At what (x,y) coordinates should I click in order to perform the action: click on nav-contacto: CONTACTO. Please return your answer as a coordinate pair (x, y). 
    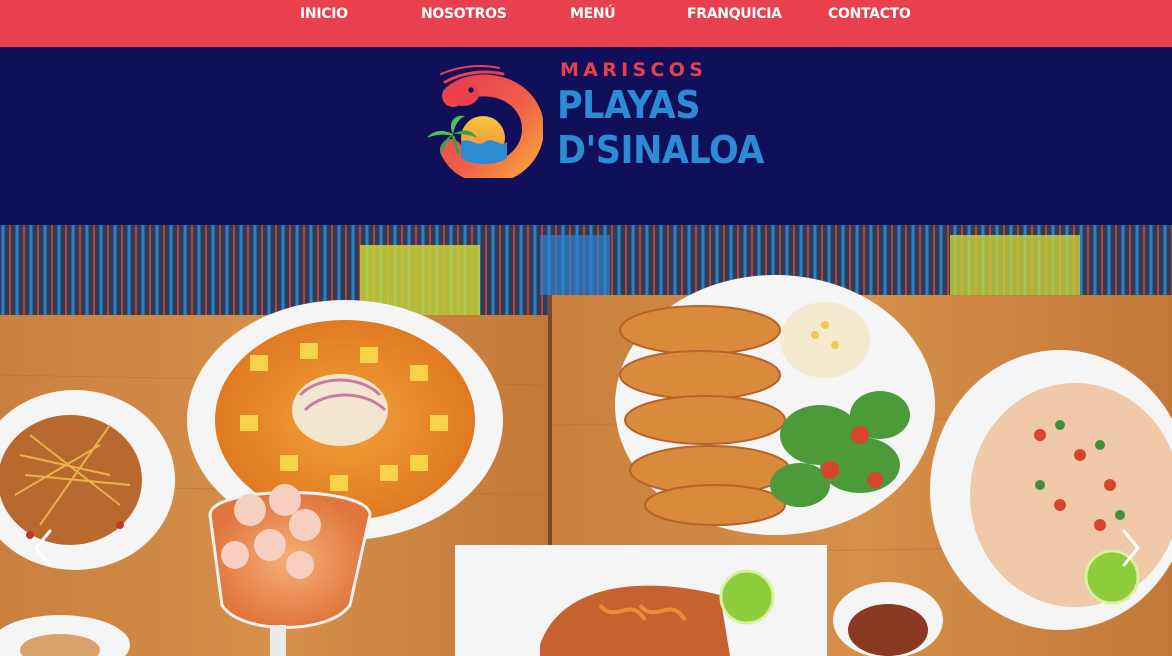
    Looking at the image, I should click on (869, 15).